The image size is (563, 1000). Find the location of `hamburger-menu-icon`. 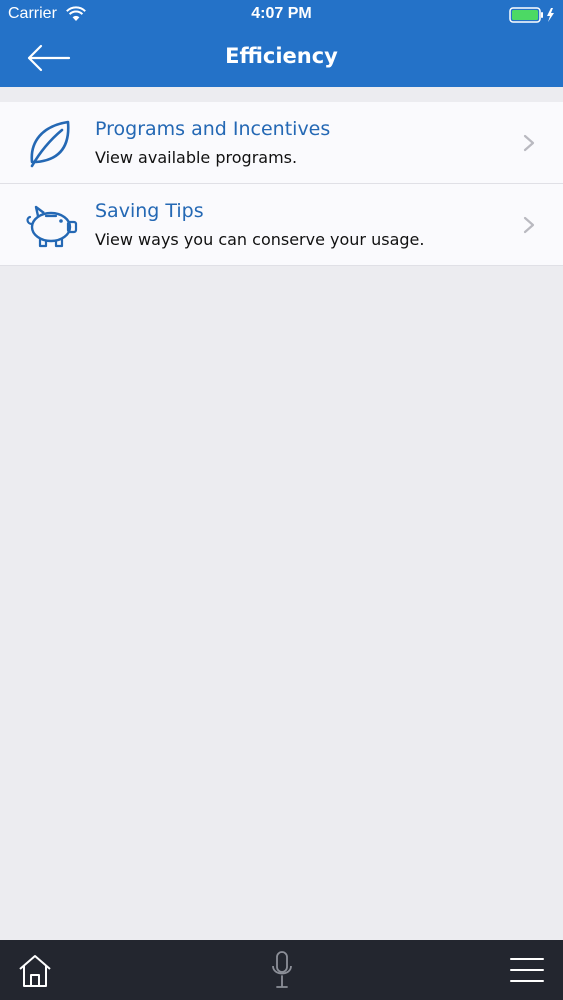

hamburger-menu-icon is located at coordinates (527, 970).